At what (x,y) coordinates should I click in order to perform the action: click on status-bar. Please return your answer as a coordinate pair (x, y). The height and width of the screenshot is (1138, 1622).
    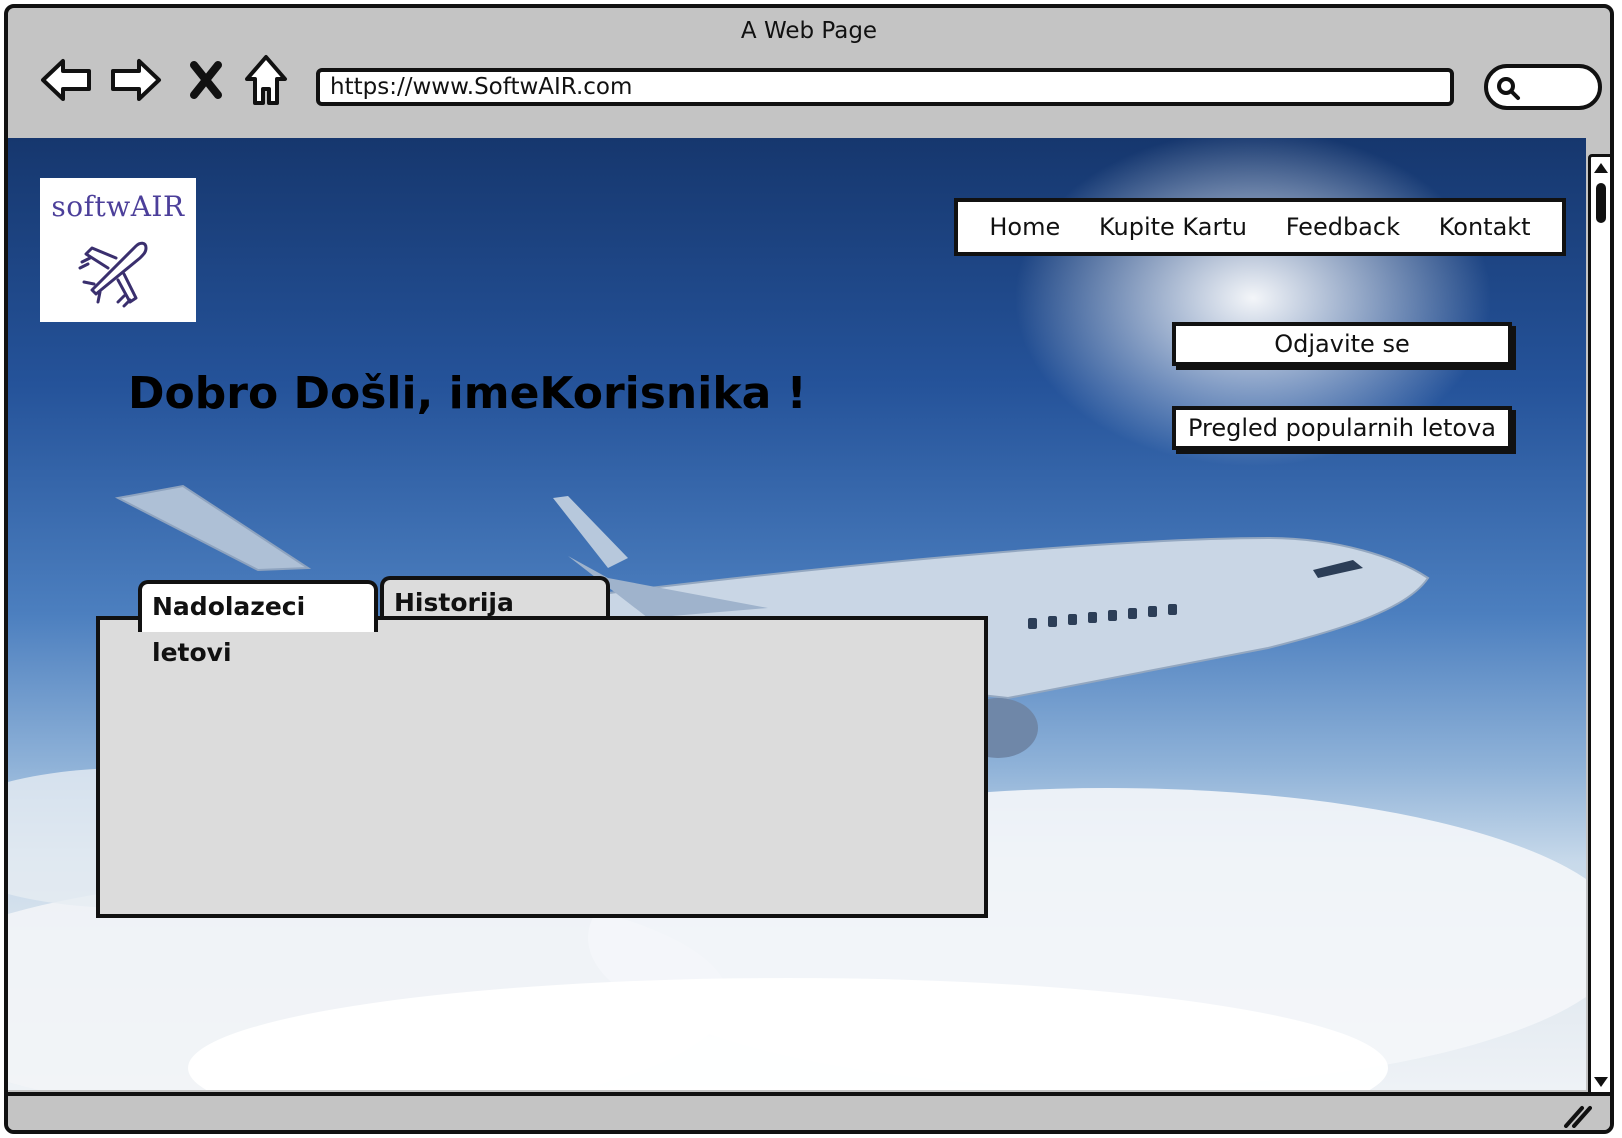
    Looking at the image, I should click on (809, 1111).